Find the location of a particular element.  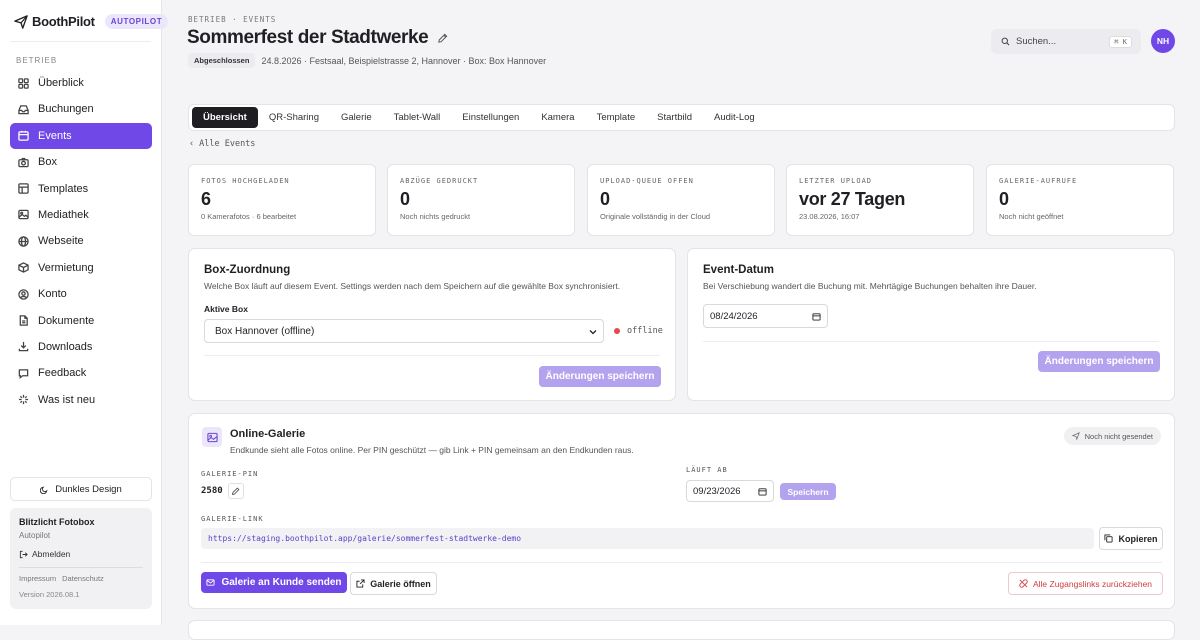

sidebar-item-templates: Templates is located at coordinates (81, 189).